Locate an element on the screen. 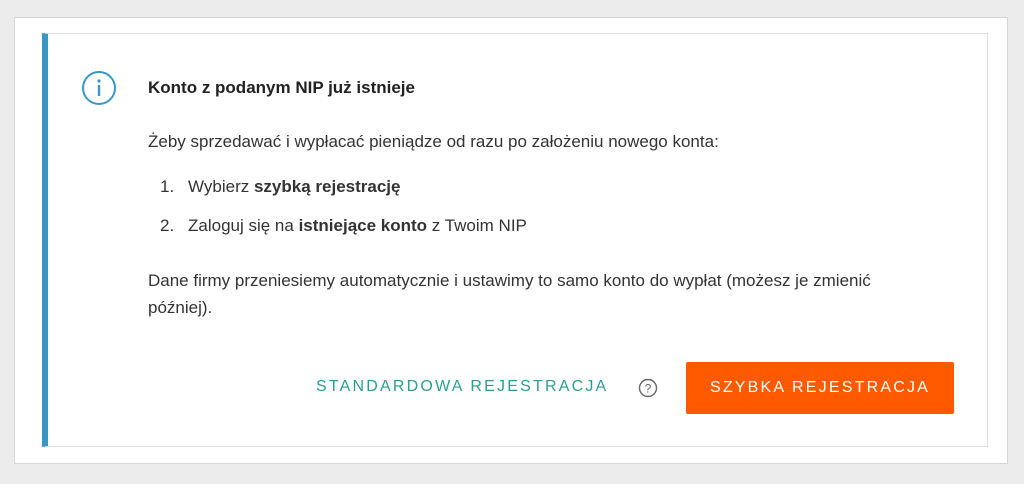 The height and width of the screenshot is (484, 1024). step-emphasis: istniejące konto is located at coordinates (363, 225).